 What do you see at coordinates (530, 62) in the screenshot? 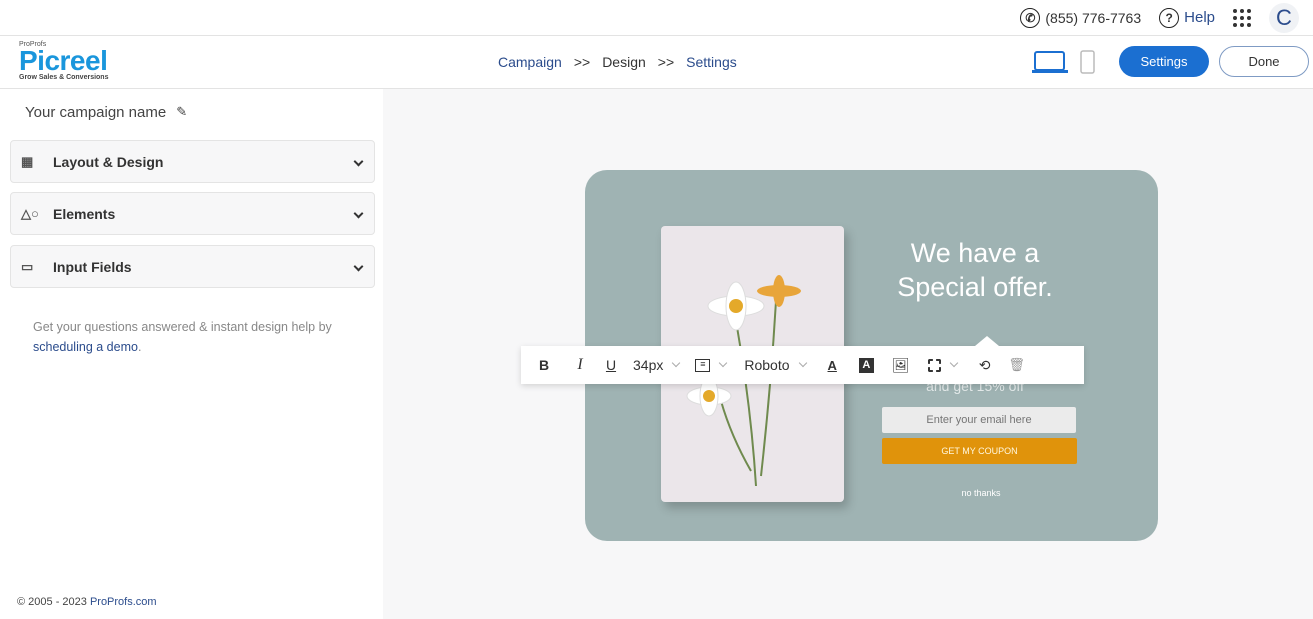
I see `breadcrumb-campaign: Campaign` at bounding box center [530, 62].